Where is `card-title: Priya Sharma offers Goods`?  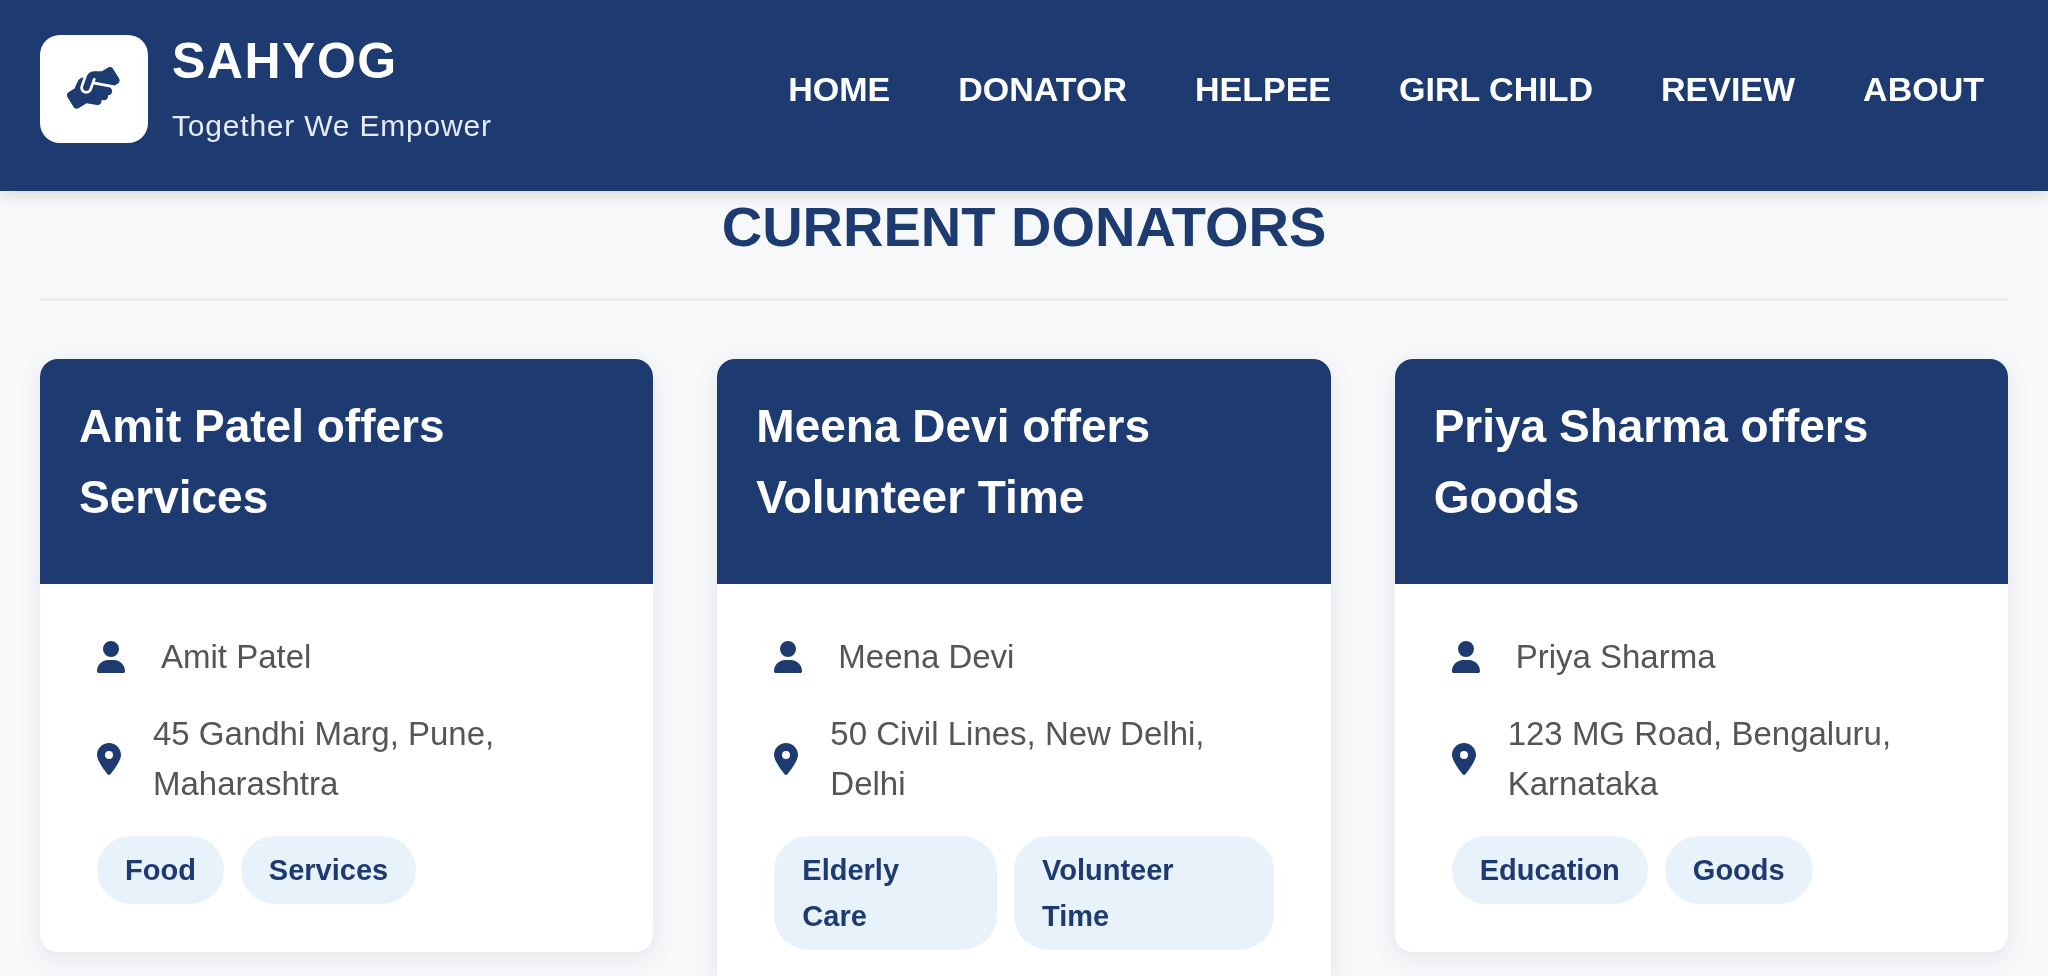 card-title: Priya Sharma offers Goods is located at coordinates (1651, 462).